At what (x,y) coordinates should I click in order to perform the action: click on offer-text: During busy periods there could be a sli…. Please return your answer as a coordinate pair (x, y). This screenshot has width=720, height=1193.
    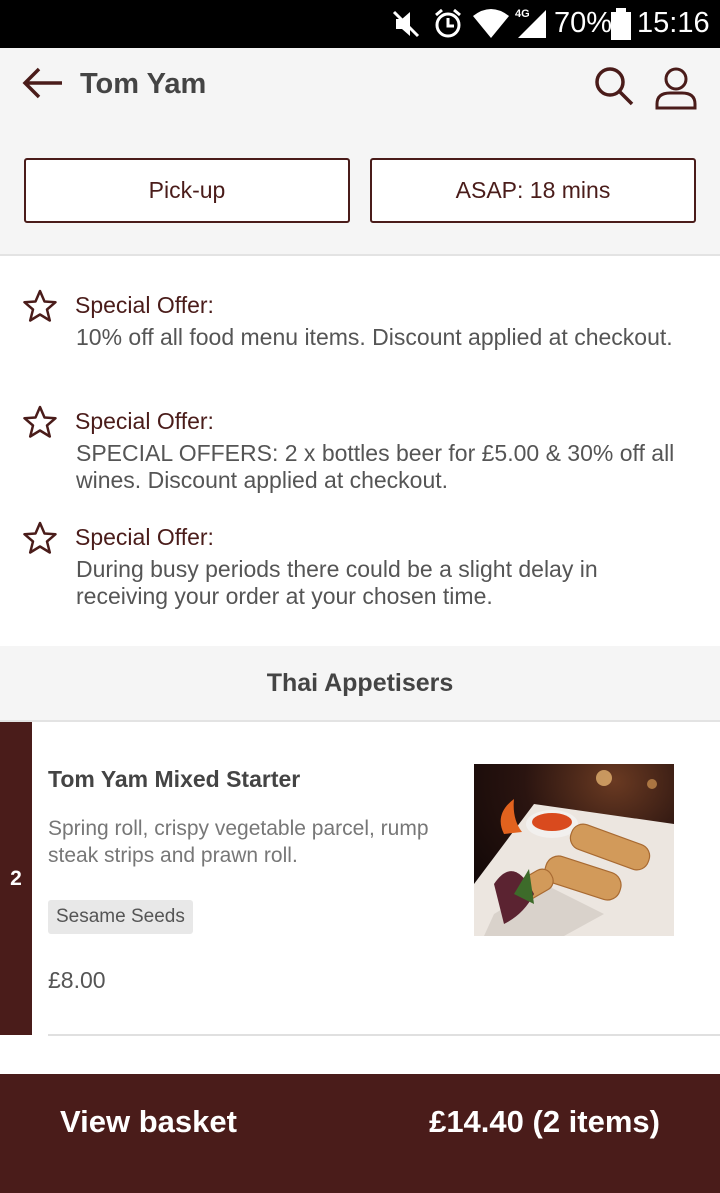
    Looking at the image, I should click on (337, 582).